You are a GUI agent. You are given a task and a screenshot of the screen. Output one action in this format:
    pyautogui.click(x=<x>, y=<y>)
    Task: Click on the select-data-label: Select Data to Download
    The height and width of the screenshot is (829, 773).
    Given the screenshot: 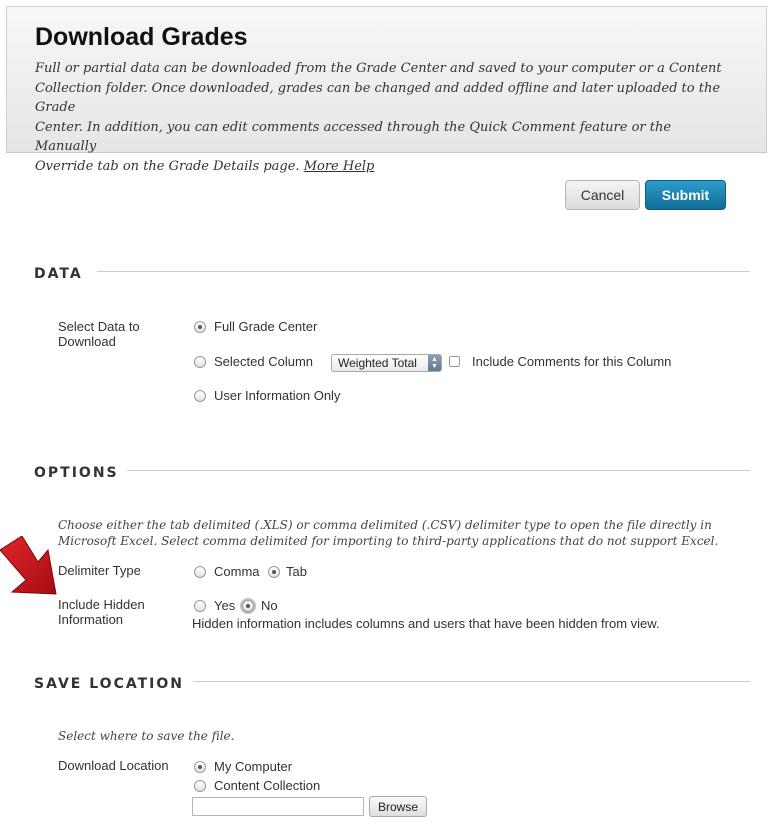 What is the action you would take?
    pyautogui.click(x=99, y=334)
    